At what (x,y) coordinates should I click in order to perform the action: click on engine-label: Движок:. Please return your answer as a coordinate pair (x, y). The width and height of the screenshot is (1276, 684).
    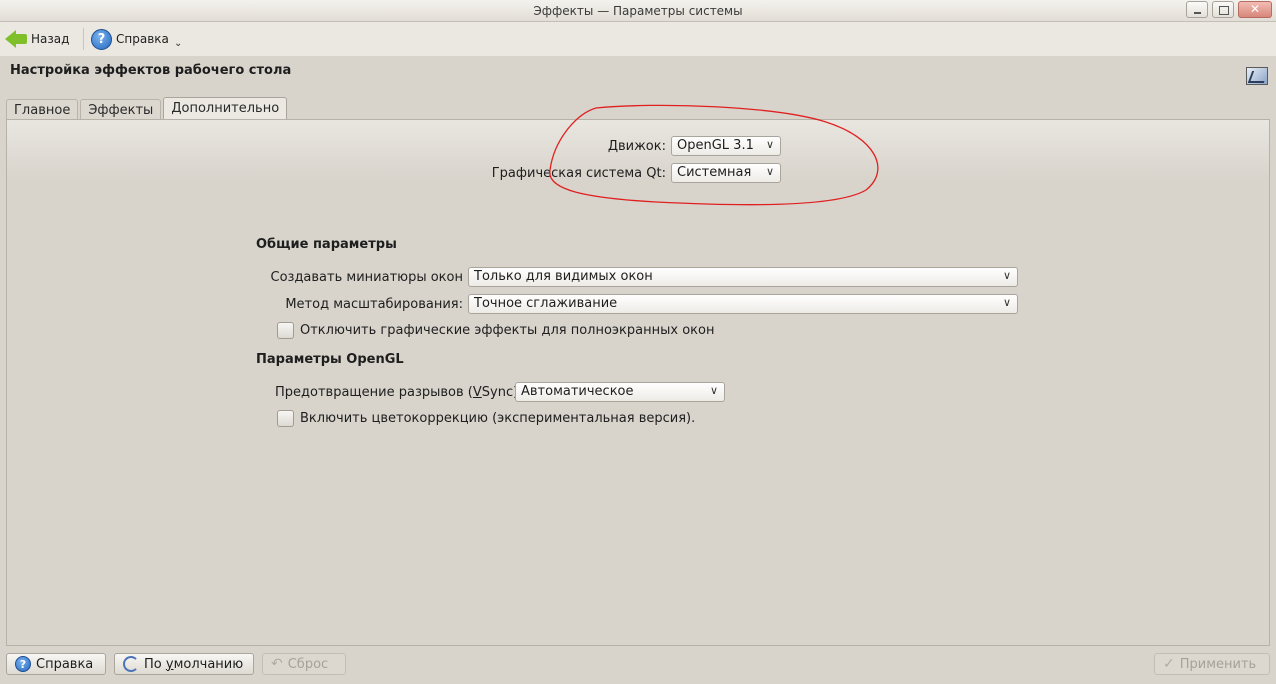
    Looking at the image, I should click on (636, 146).